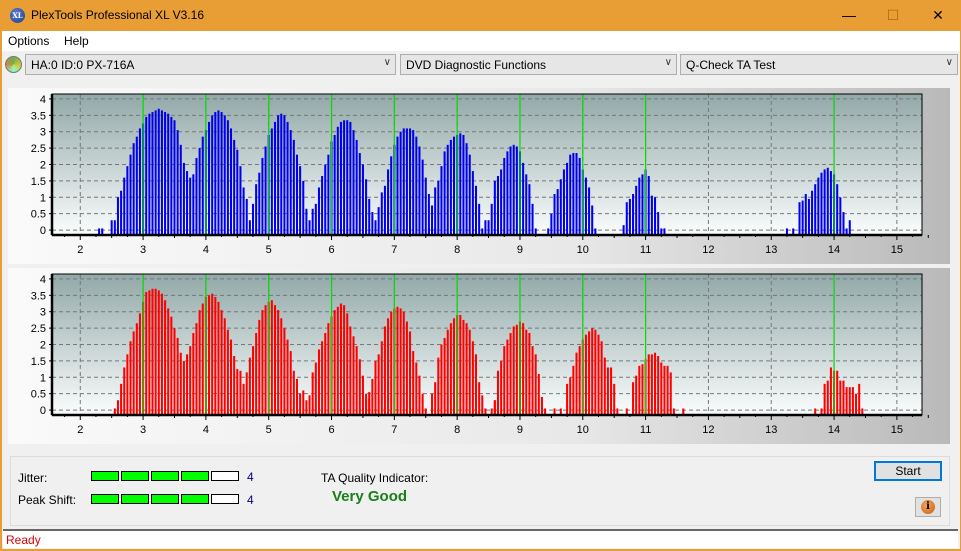  I want to click on info-button: i, so click(928, 507).